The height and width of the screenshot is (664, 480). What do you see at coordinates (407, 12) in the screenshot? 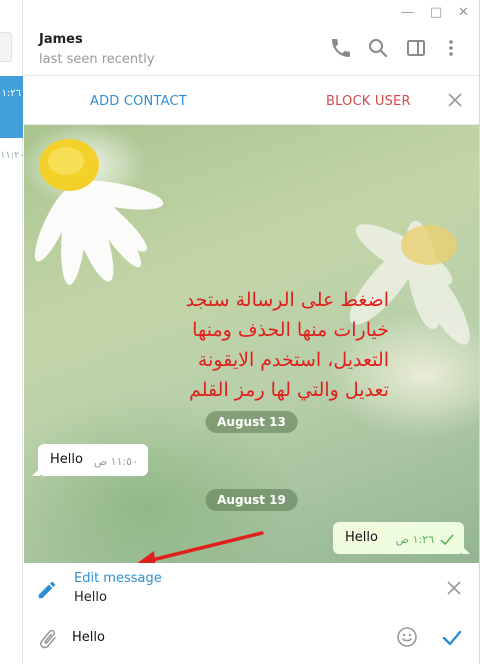
I see `minimize-button: —` at bounding box center [407, 12].